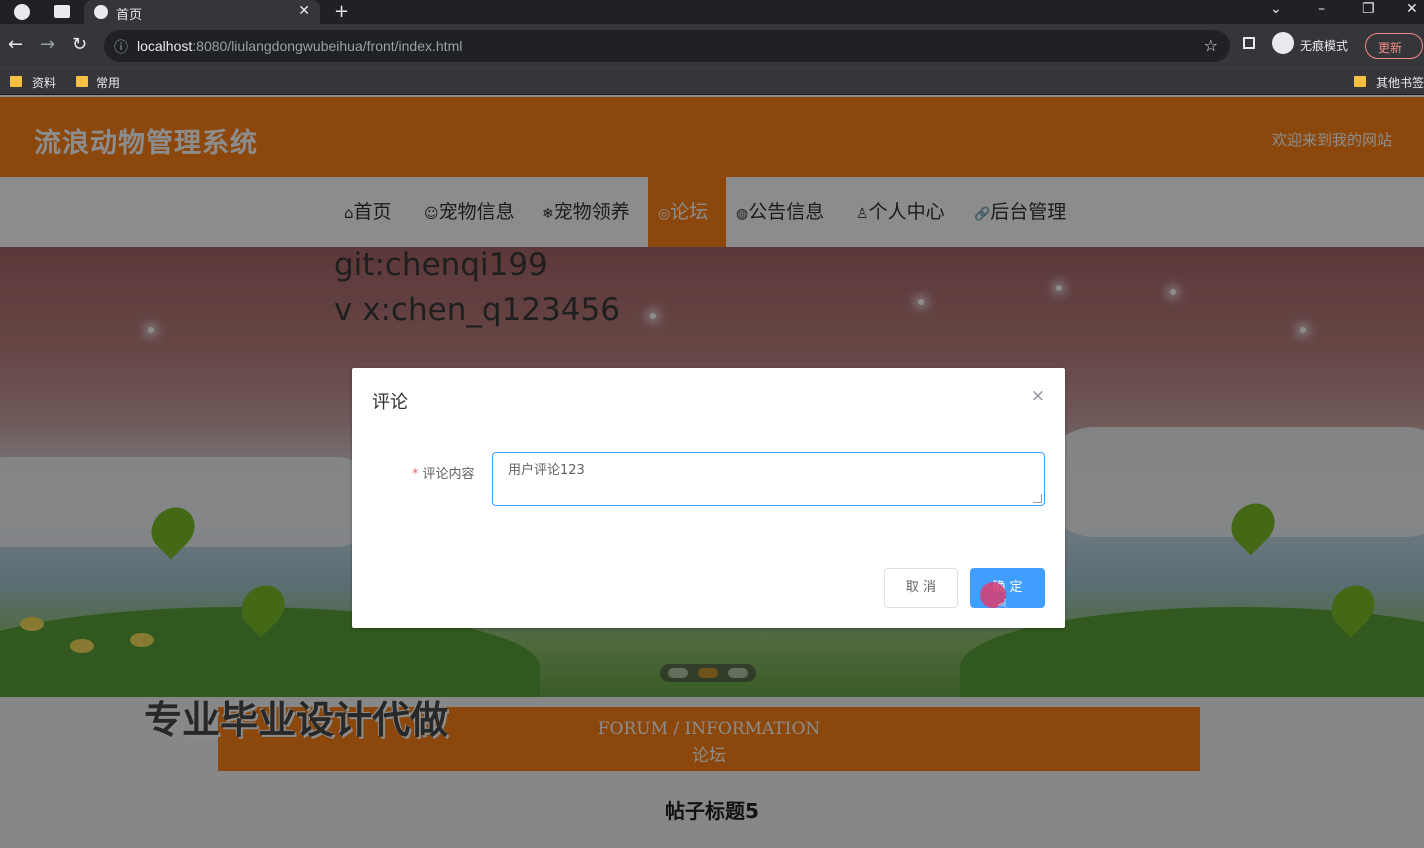 The image size is (1424, 848). I want to click on back-icon: ←, so click(15, 44).